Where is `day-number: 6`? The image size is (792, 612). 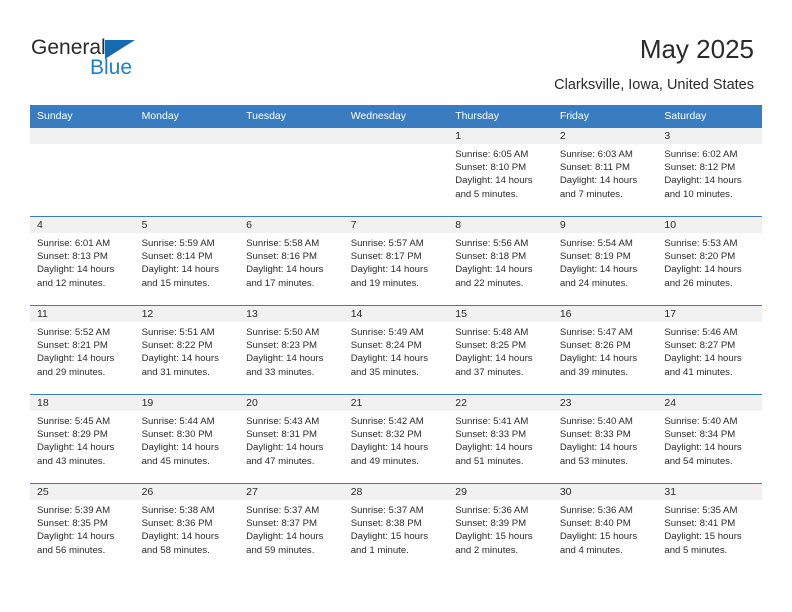
day-number: 6 is located at coordinates (291, 225).